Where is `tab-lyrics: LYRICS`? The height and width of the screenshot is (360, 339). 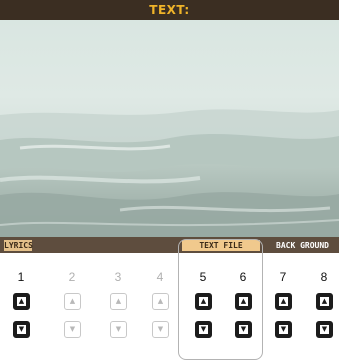 tab-lyrics: LYRICS is located at coordinates (18, 245).